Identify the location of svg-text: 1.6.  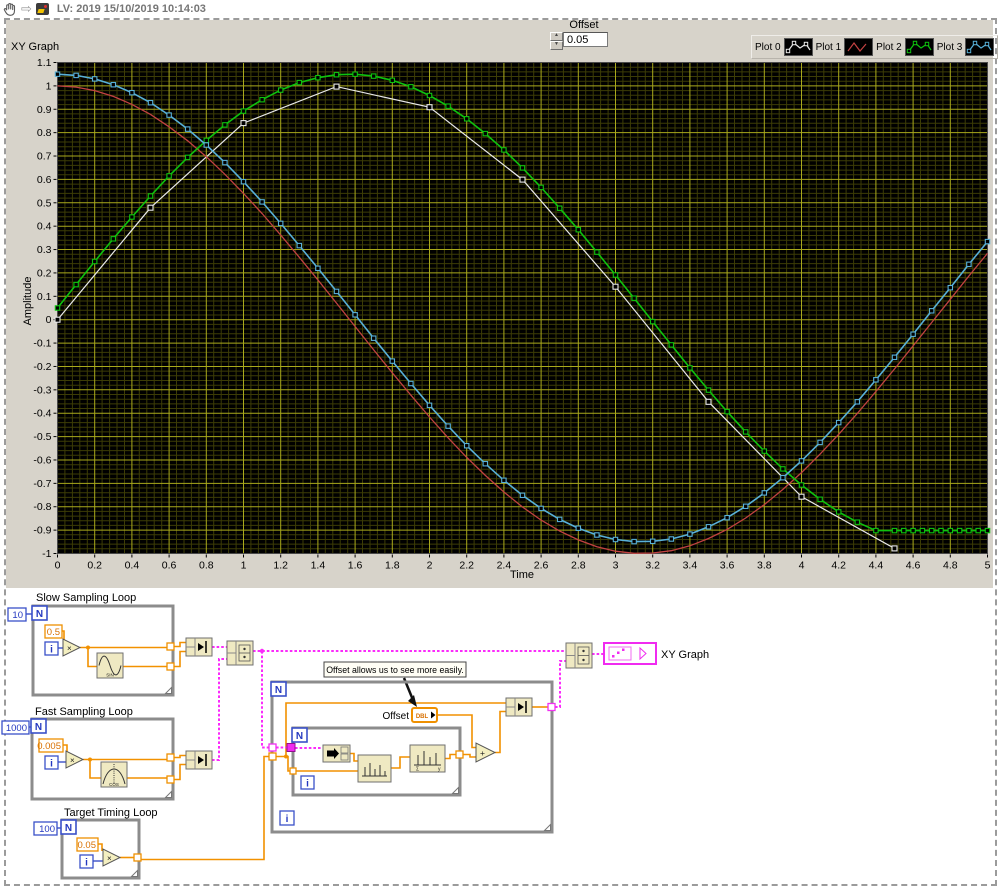
(355, 566).